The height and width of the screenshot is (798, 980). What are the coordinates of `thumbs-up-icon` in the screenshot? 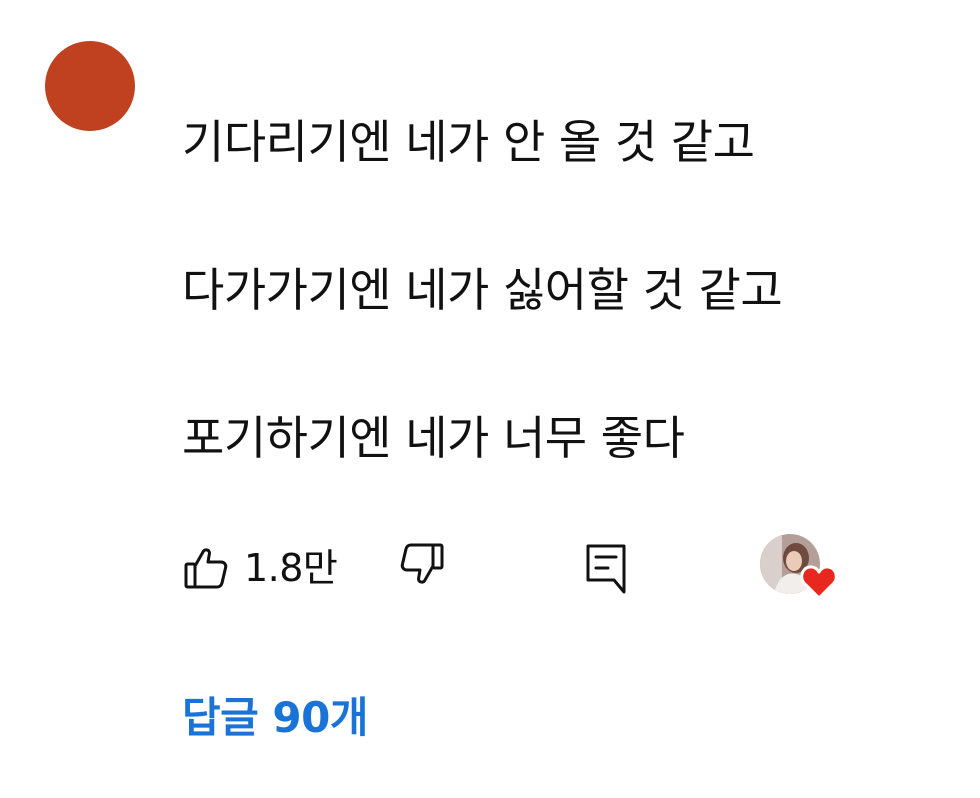 It's located at (206, 568).